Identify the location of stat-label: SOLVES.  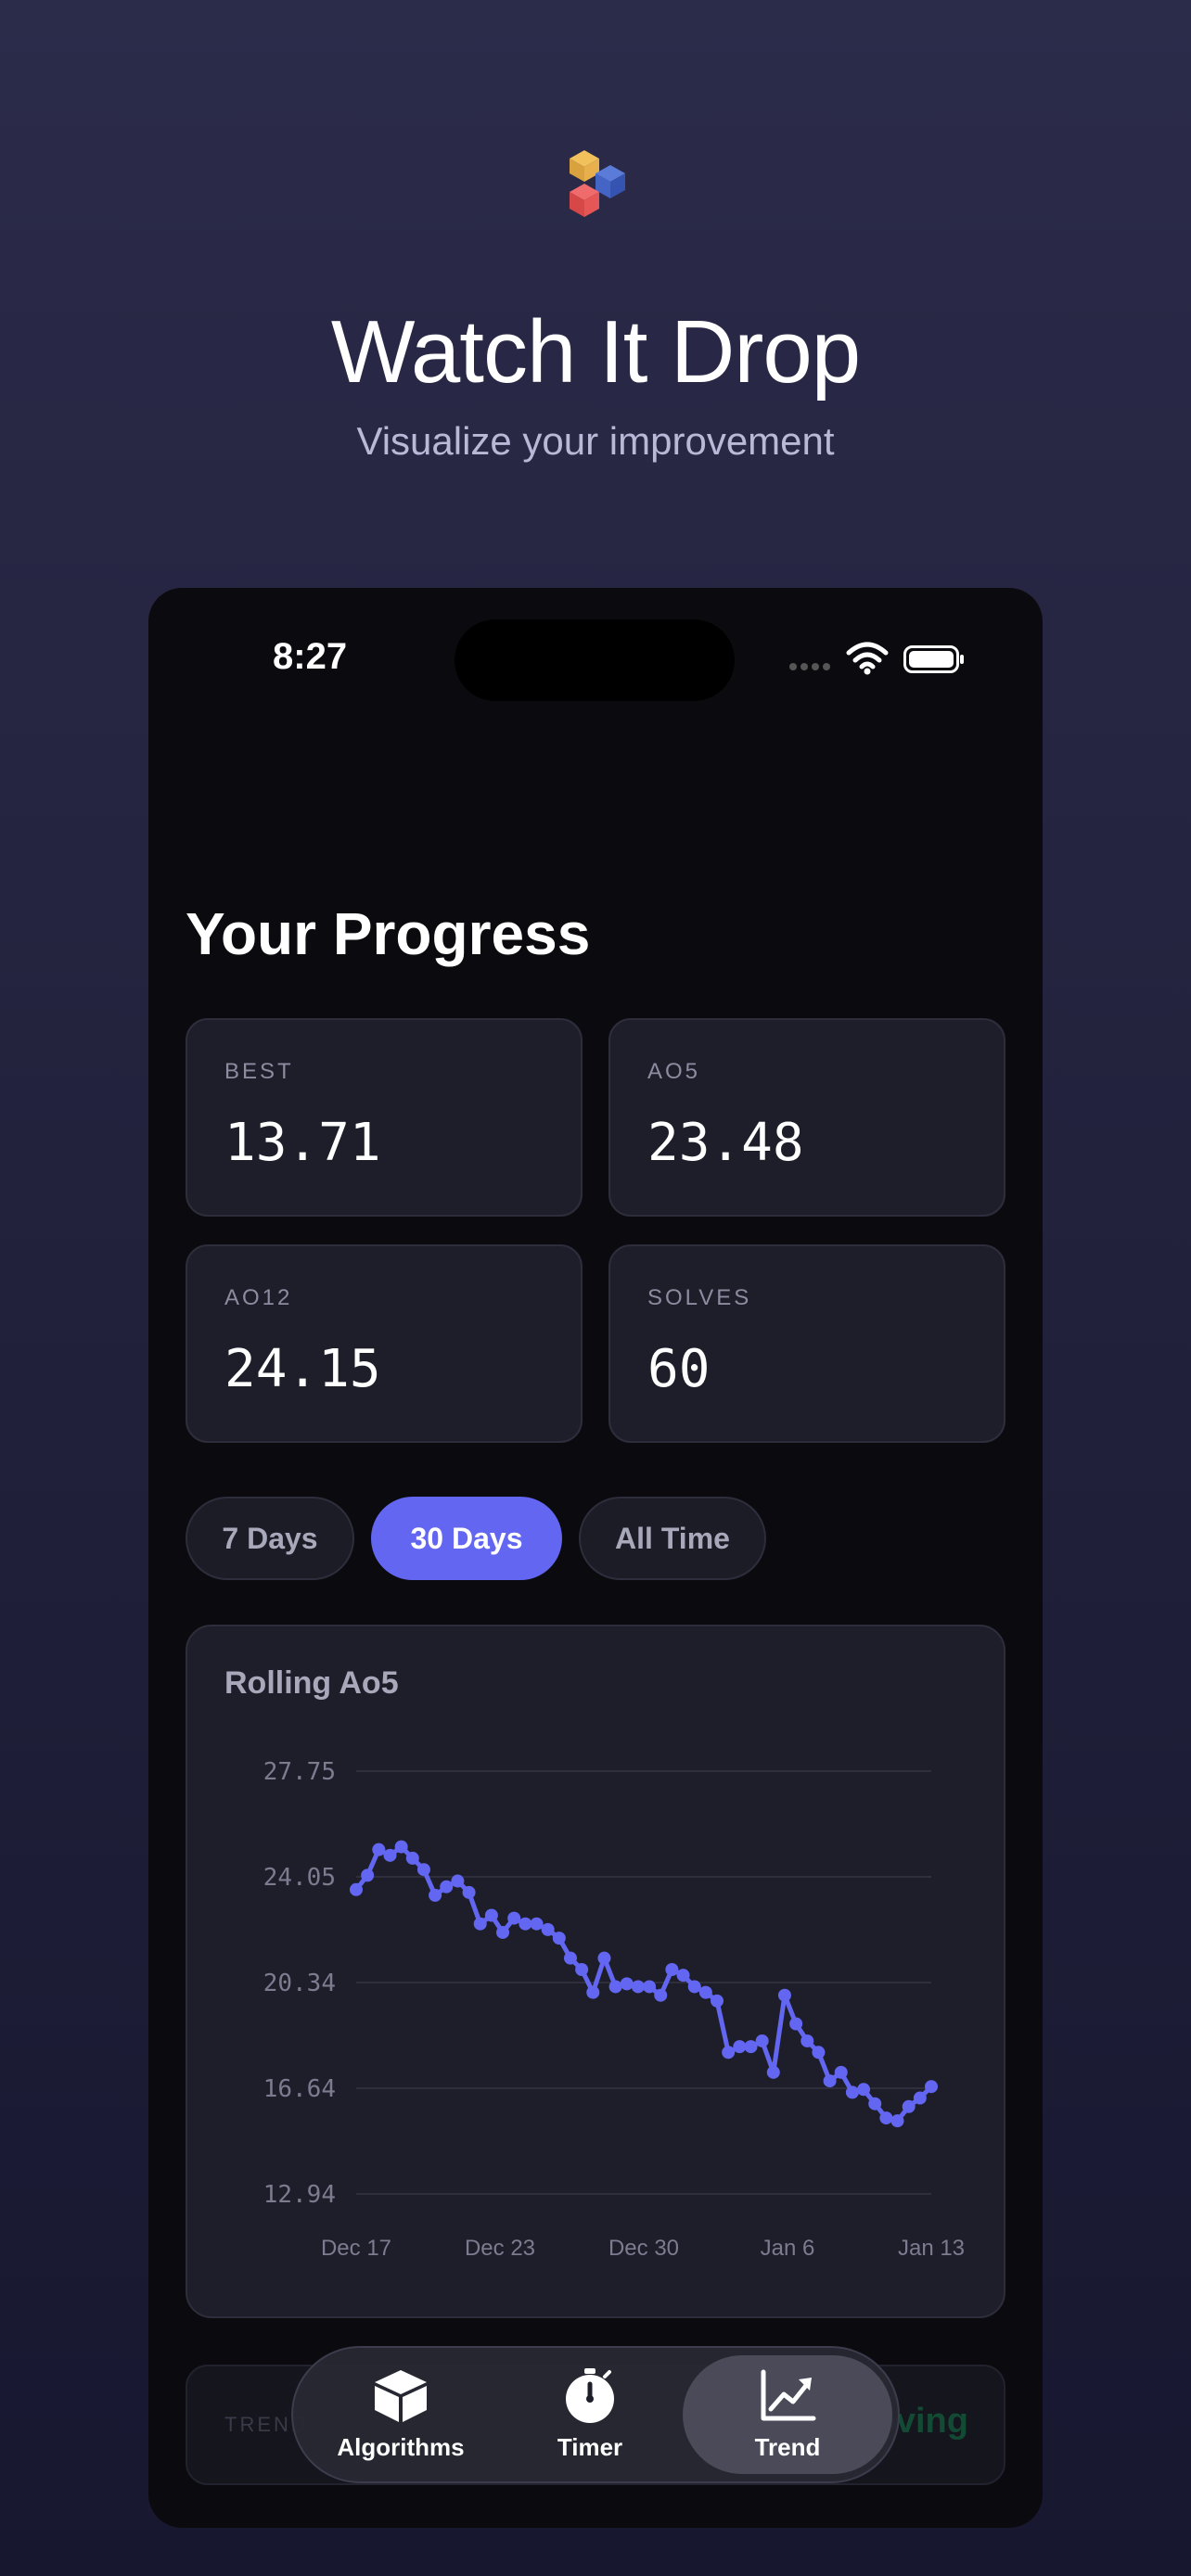
(699, 1297).